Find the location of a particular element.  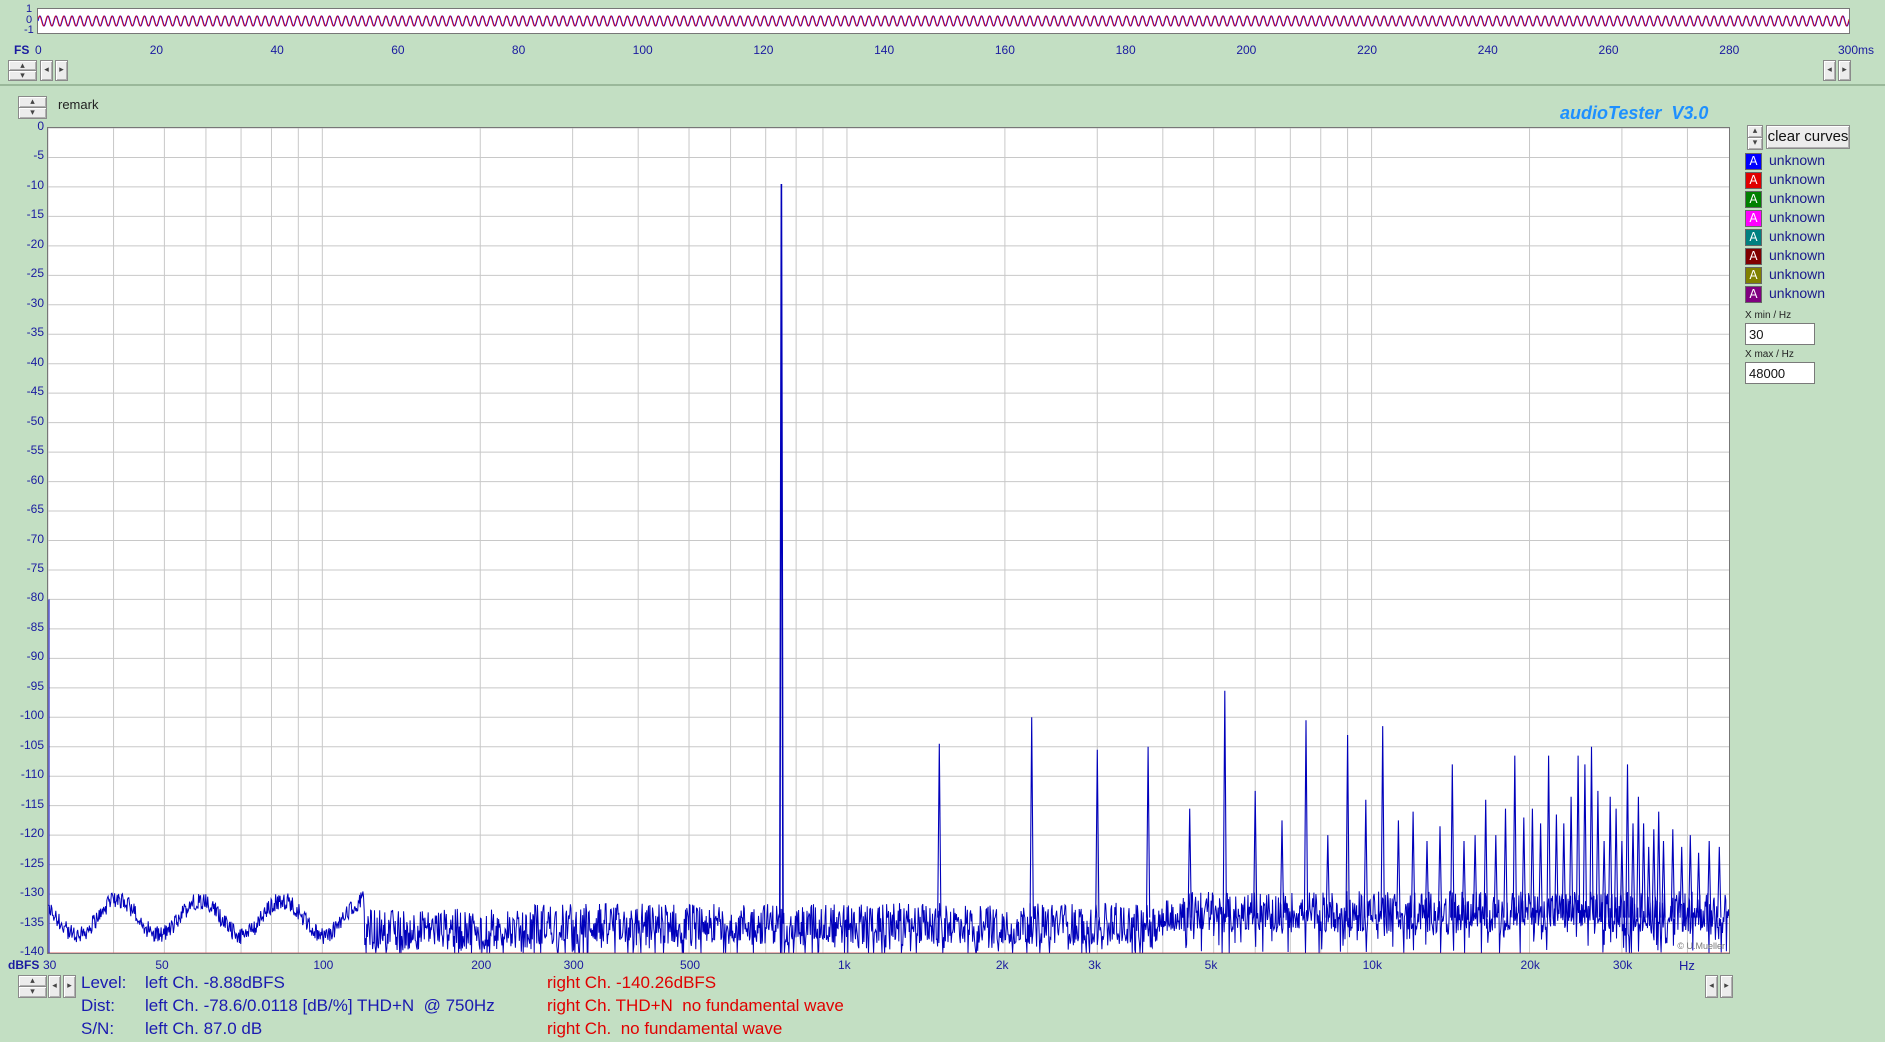

legend-item-label: unknown is located at coordinates (1797, 255).